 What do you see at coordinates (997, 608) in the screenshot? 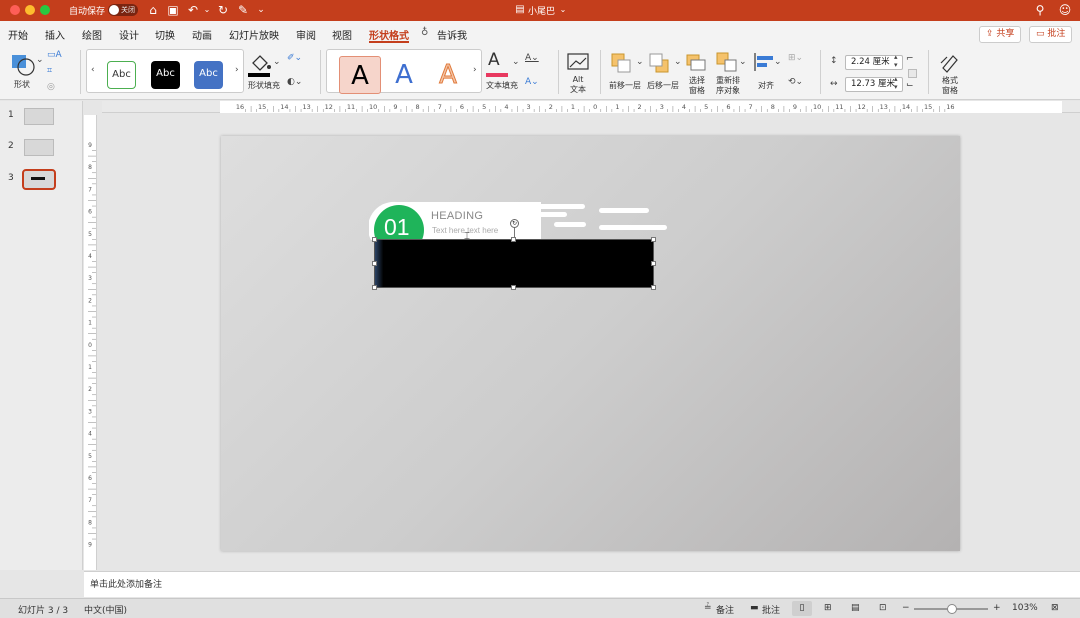
I see `zoom-in-button: +` at bounding box center [997, 608].